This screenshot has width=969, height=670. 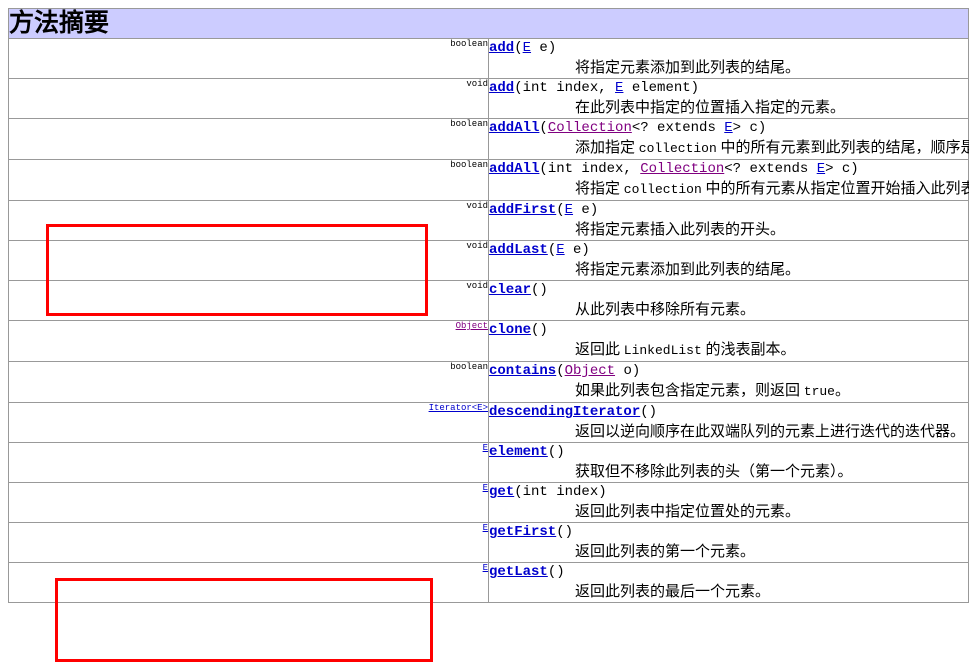 I want to click on param-text: o), so click(x=628, y=371).